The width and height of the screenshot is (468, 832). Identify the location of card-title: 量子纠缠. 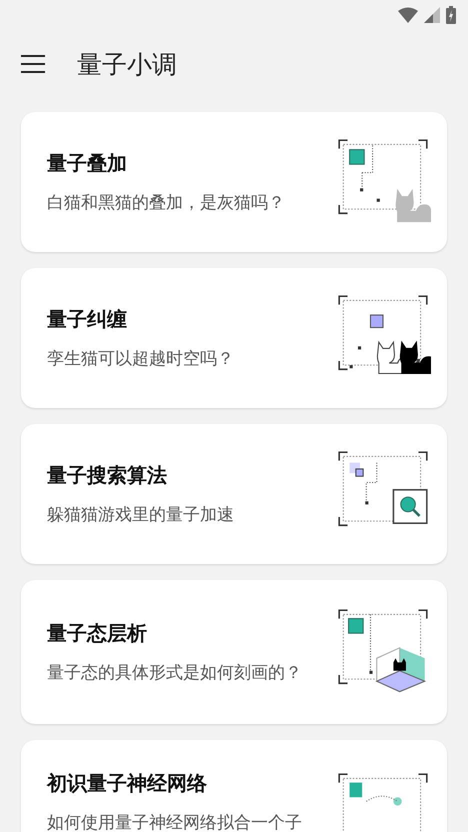
(87, 319).